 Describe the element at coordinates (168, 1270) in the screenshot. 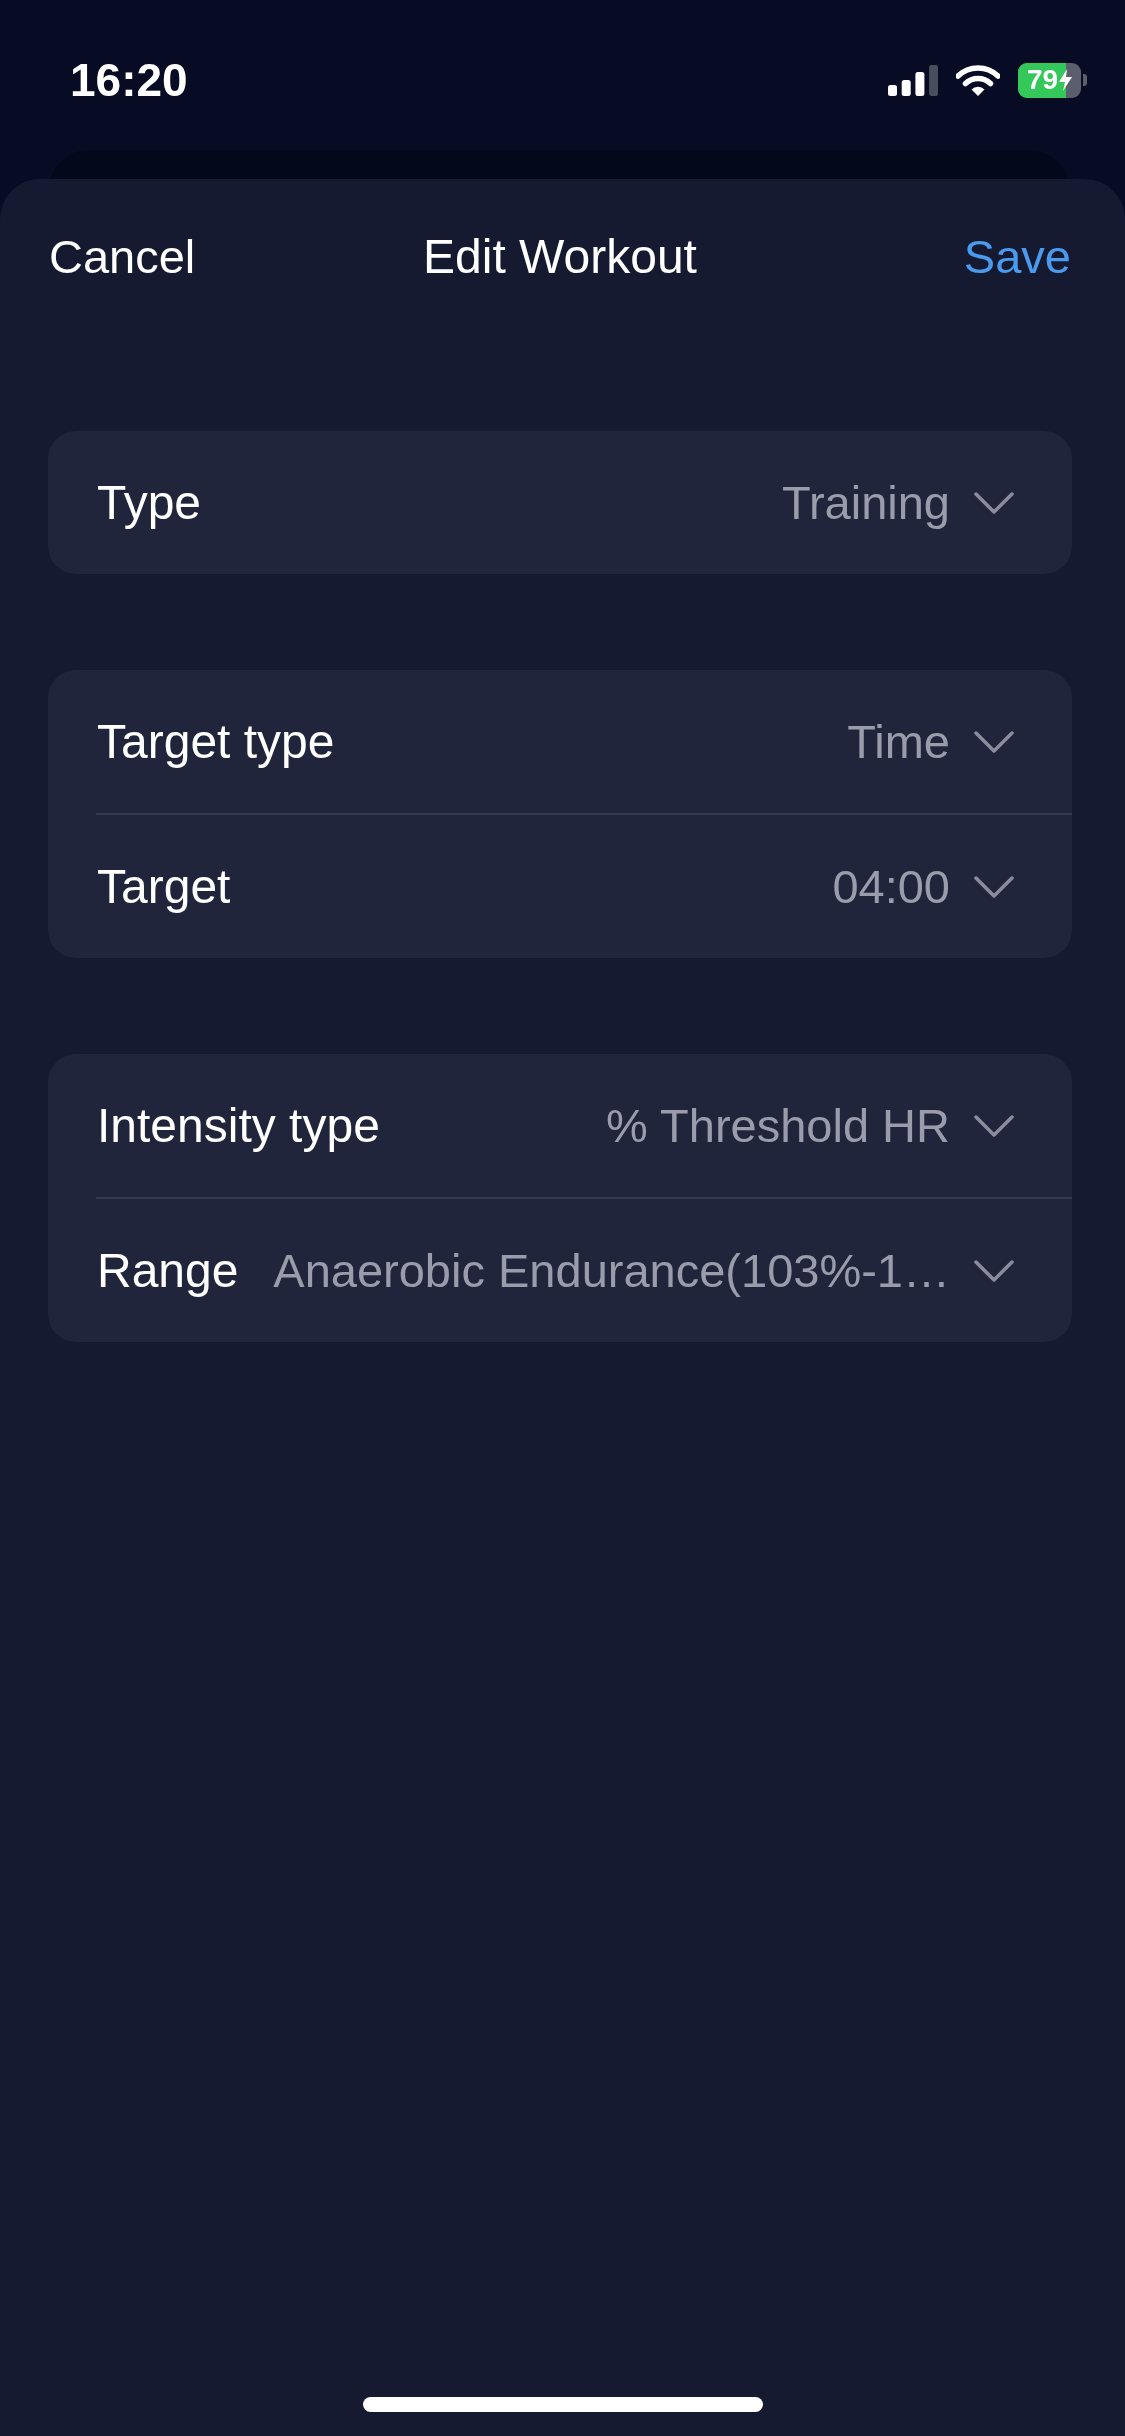

I see `row-label: Range` at that location.